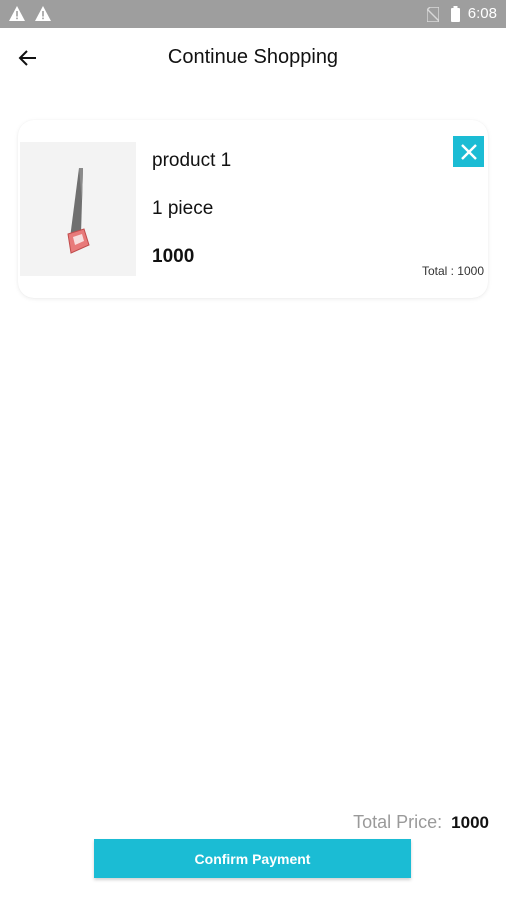 Image resolution: width=506 pixels, height=900 pixels. What do you see at coordinates (455, 14) in the screenshot?
I see `battery-icon` at bounding box center [455, 14].